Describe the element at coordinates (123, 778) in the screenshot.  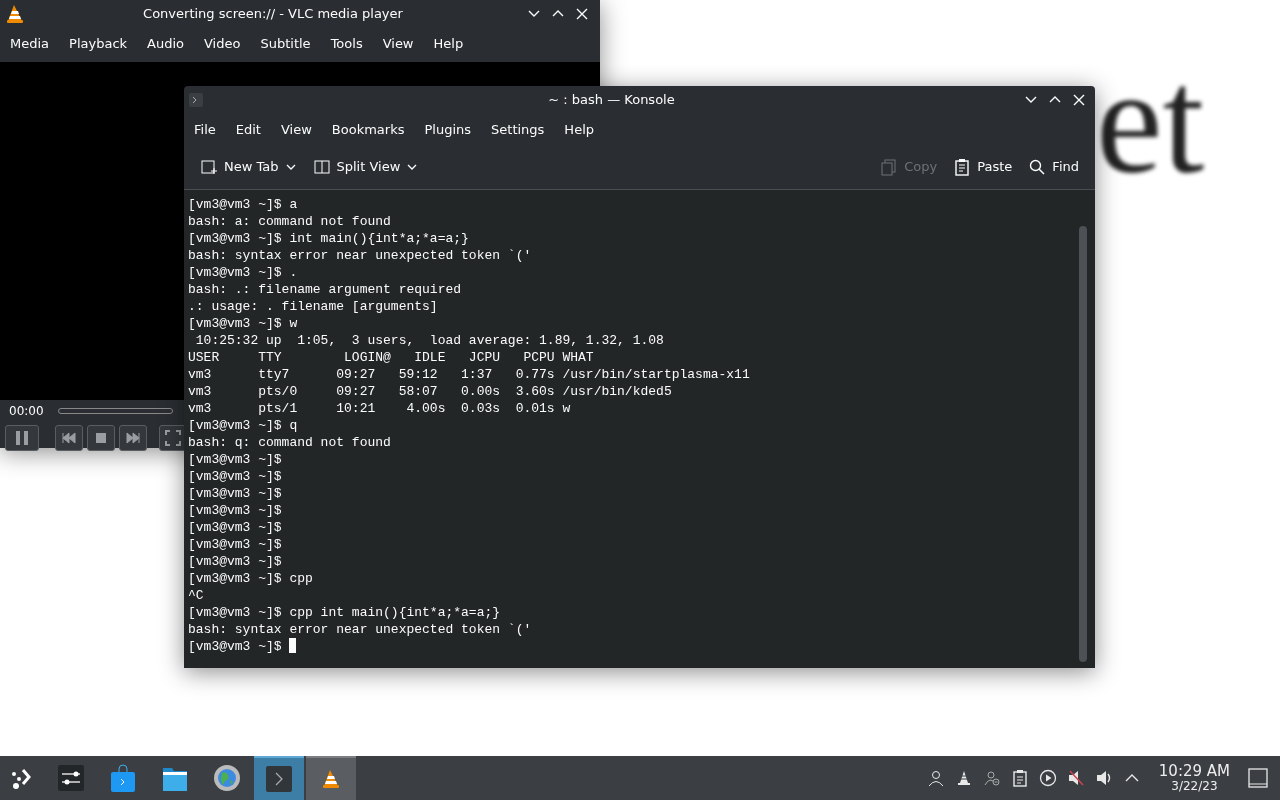
I see `shopping-bag-icon` at that location.